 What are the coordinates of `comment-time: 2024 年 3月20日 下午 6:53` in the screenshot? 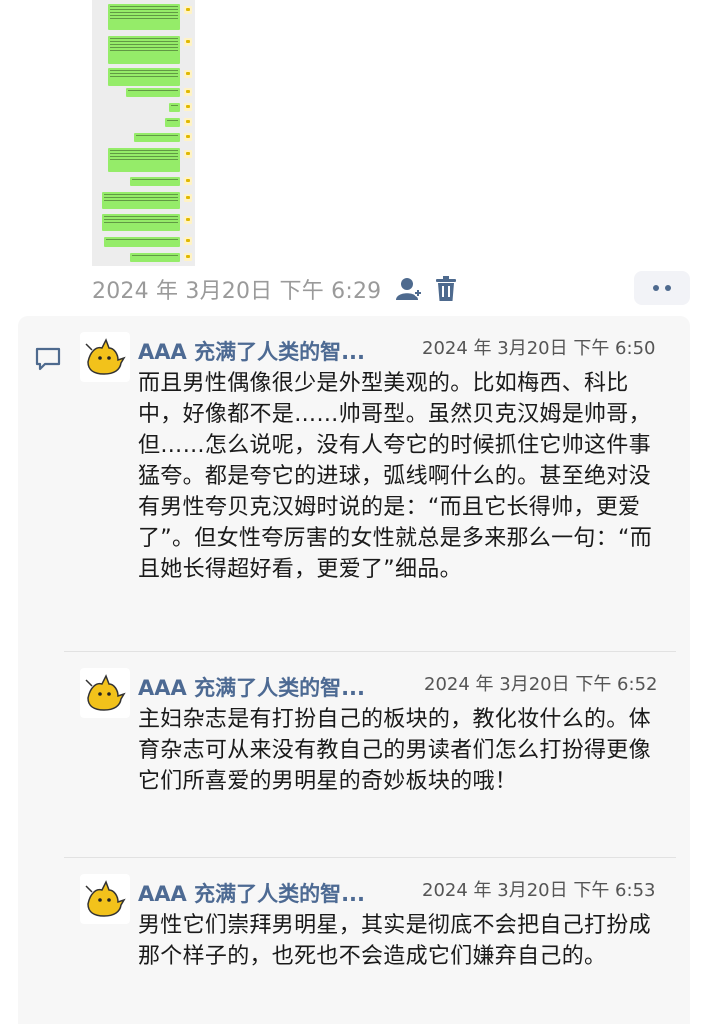 It's located at (539, 890).